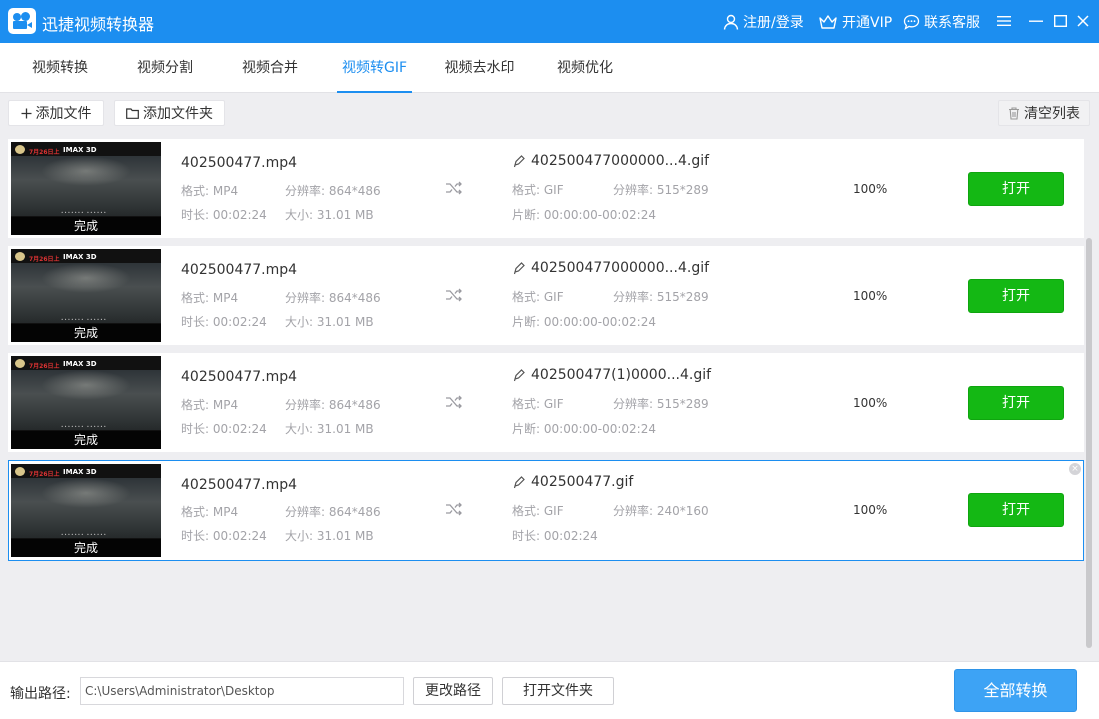 The image size is (1099, 719). Describe the element at coordinates (682, 404) in the screenshot. I see `output-resolution: 515*289` at that location.